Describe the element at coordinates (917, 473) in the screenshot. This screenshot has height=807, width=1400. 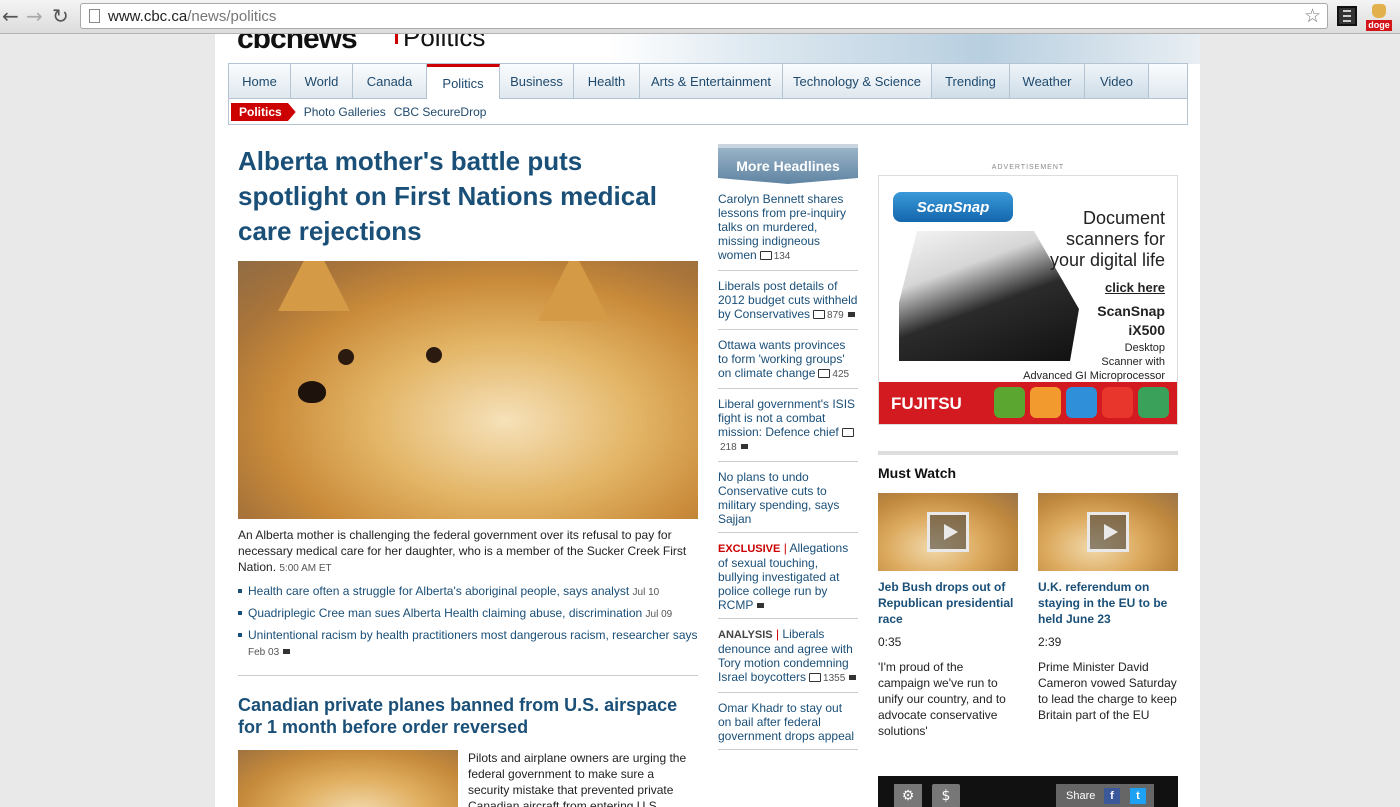
I see `must-watch-title: Must Watch` at that location.